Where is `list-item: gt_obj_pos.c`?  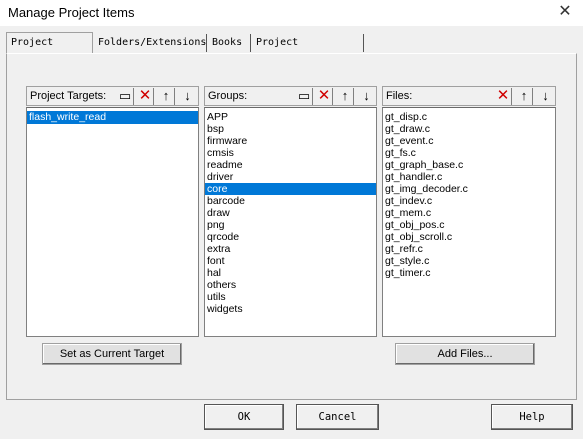
list-item: gt_obj_pos.c is located at coordinates (469, 225).